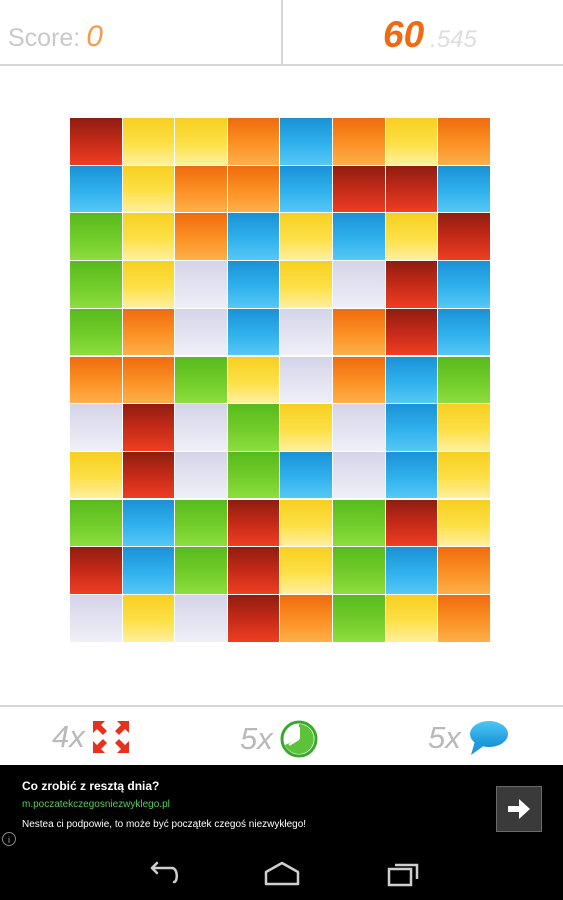  I want to click on recent-apps-button, so click(403, 876).